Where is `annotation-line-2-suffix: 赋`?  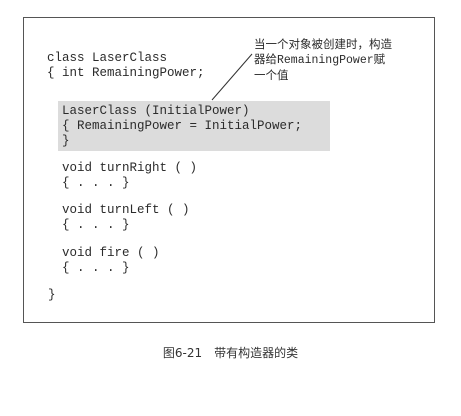 annotation-line-2-suffix: 赋 is located at coordinates (379, 59).